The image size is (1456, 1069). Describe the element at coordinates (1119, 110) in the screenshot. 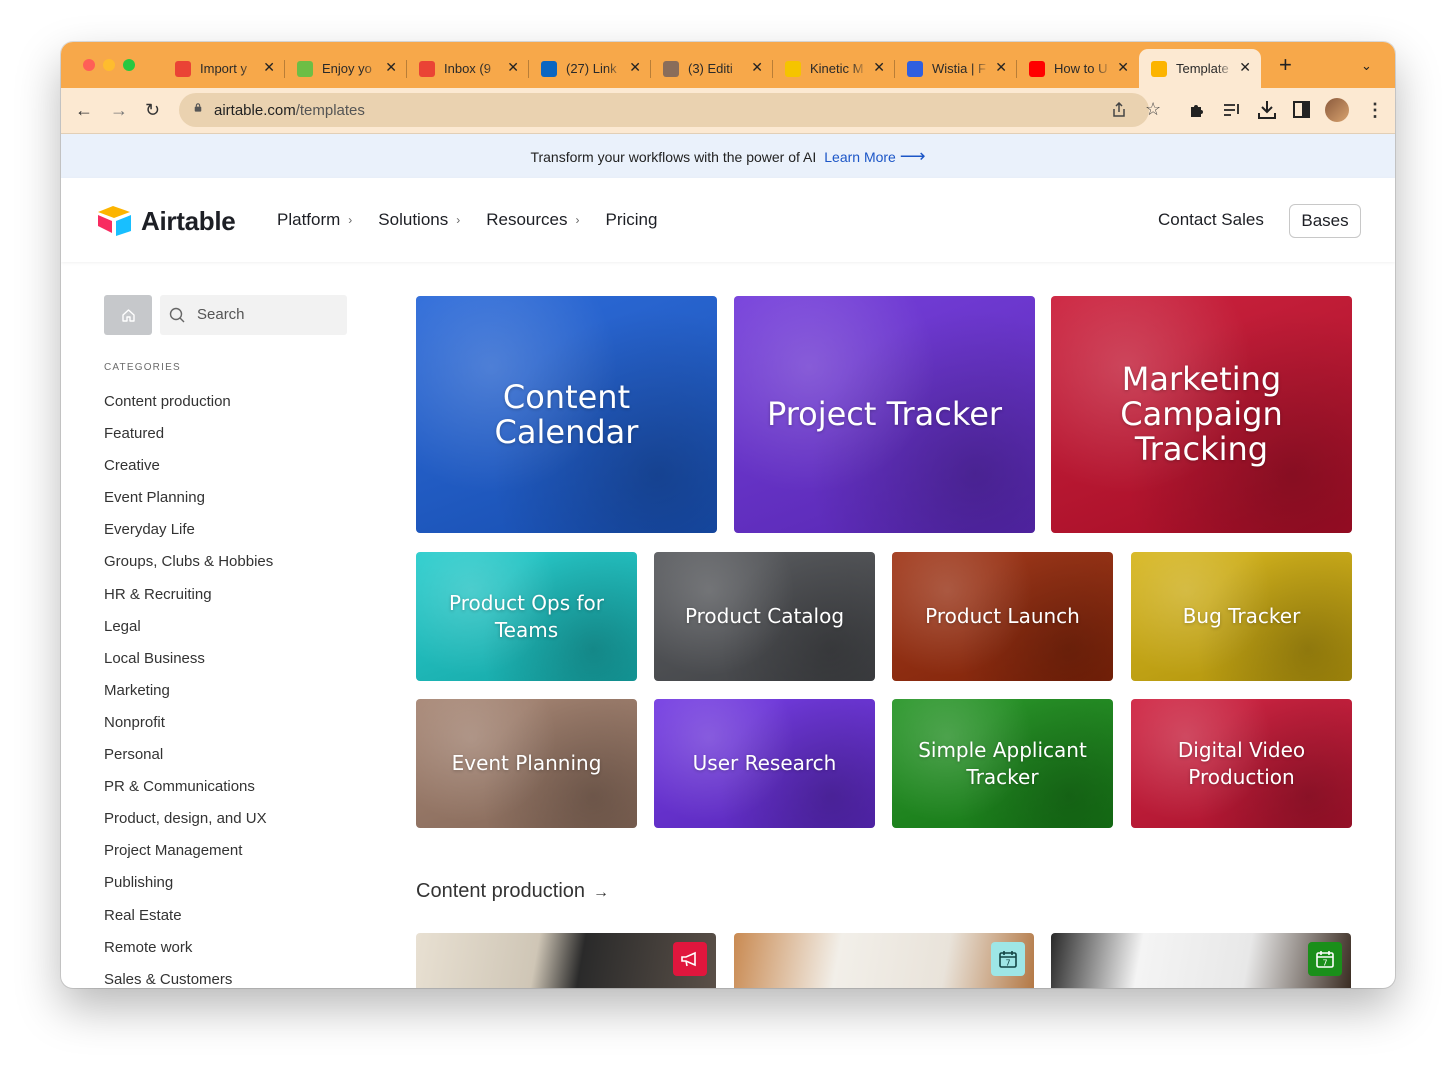

I see `share-icon` at that location.